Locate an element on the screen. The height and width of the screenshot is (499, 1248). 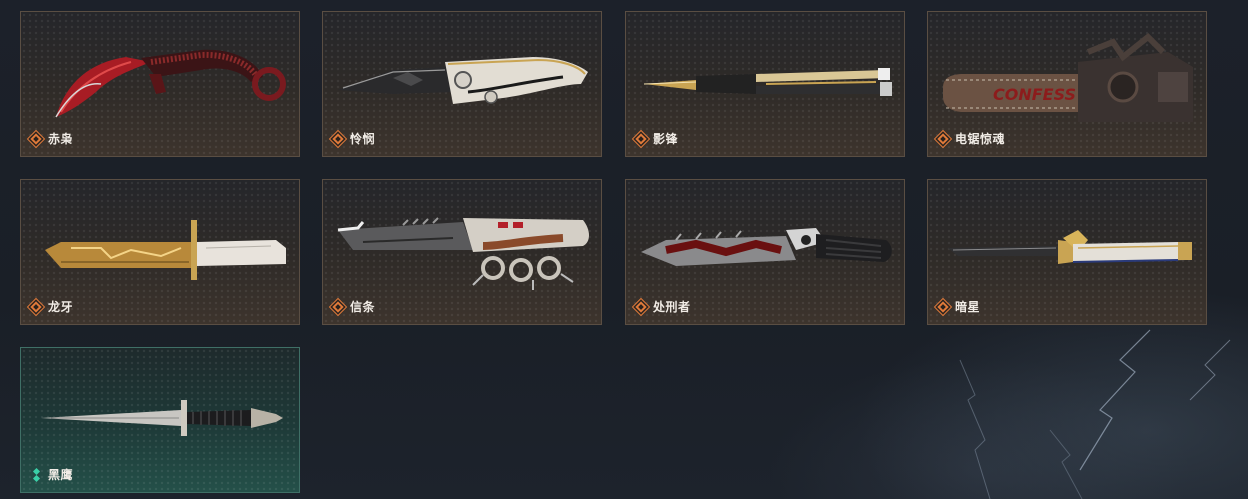
combat-dagger-icon is located at coordinates (162, 418).